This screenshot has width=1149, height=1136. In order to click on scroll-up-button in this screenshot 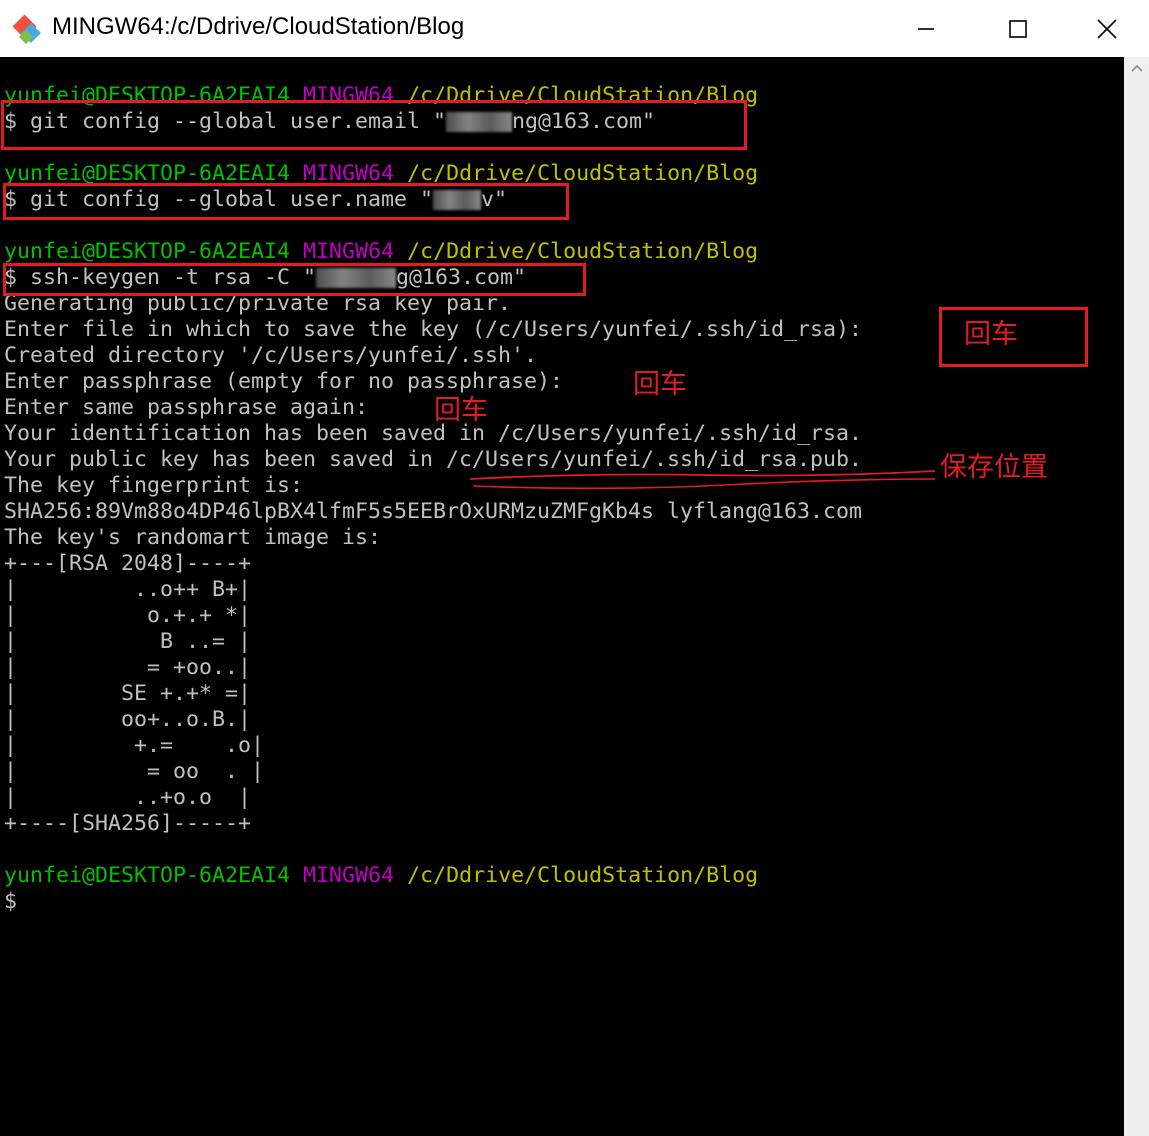, I will do `click(1136, 68)`.